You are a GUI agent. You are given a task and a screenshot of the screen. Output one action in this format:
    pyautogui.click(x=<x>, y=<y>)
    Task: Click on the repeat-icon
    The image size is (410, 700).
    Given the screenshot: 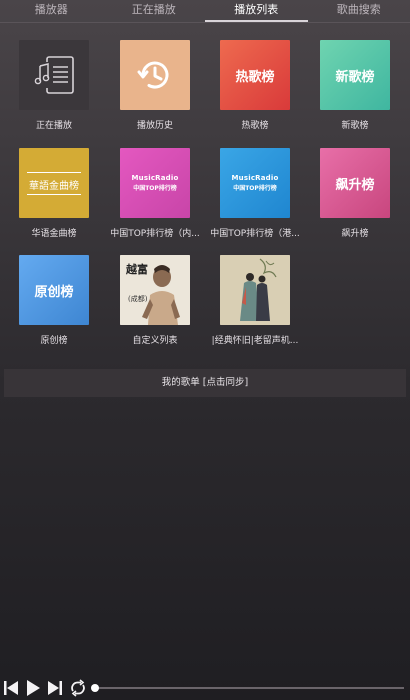 What is the action you would take?
    pyautogui.click(x=78, y=688)
    